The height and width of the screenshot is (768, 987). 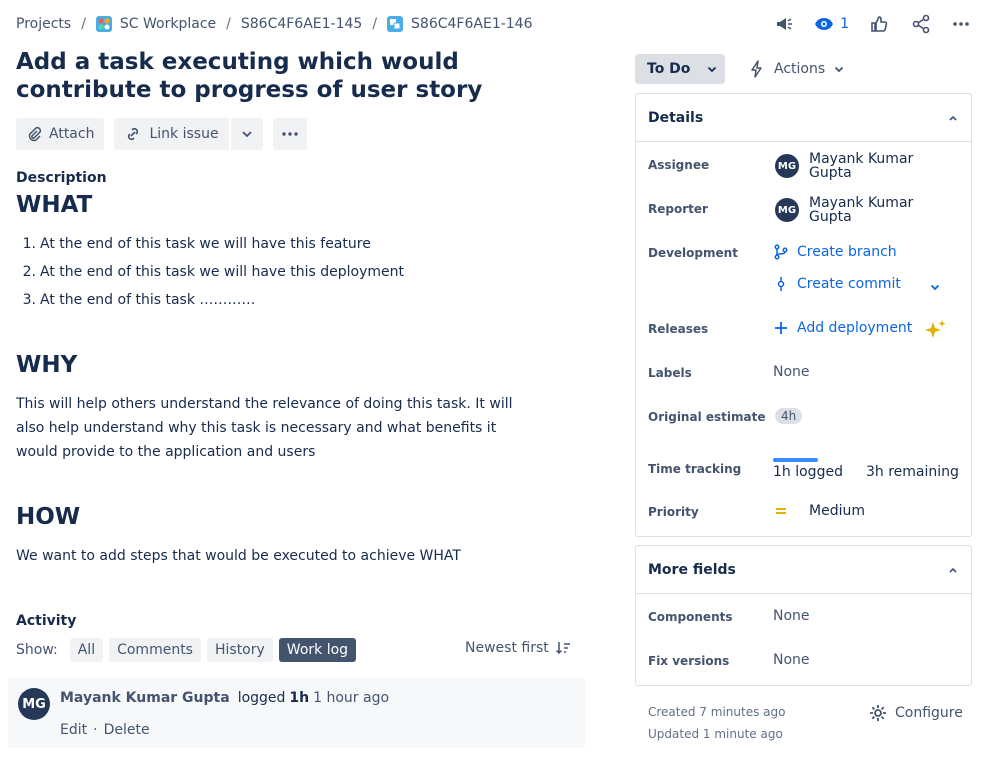 I want to click on breadcrumb-project-label: SC Workplace, so click(x=168, y=24).